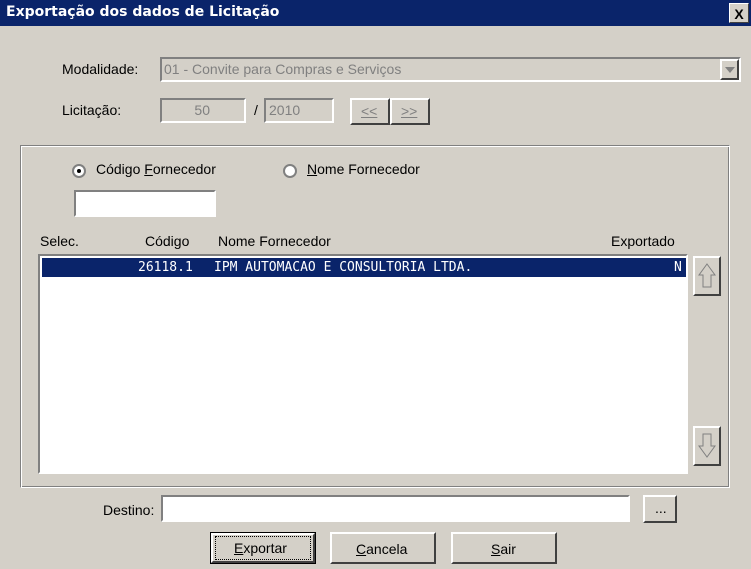  I want to click on licitacao-label: Licitação:, so click(92, 110).